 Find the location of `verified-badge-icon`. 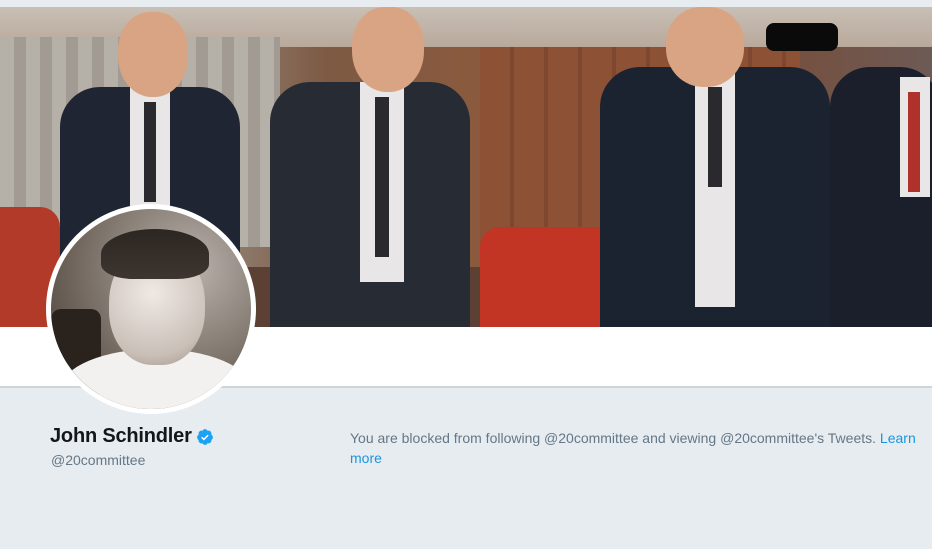

verified-badge-icon is located at coordinates (205, 437).